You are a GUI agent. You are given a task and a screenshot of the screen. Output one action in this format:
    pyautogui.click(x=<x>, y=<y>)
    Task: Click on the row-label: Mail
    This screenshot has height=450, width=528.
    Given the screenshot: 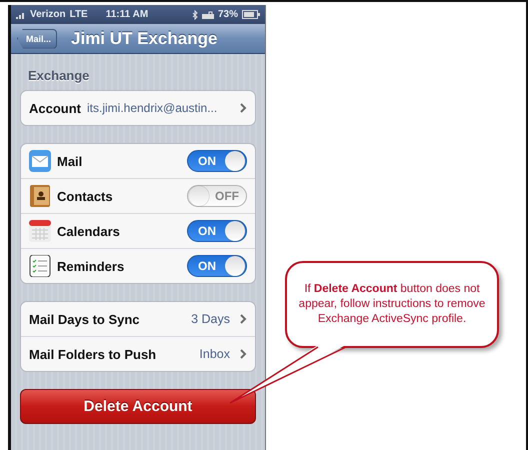 What is the action you would take?
    pyautogui.click(x=69, y=161)
    